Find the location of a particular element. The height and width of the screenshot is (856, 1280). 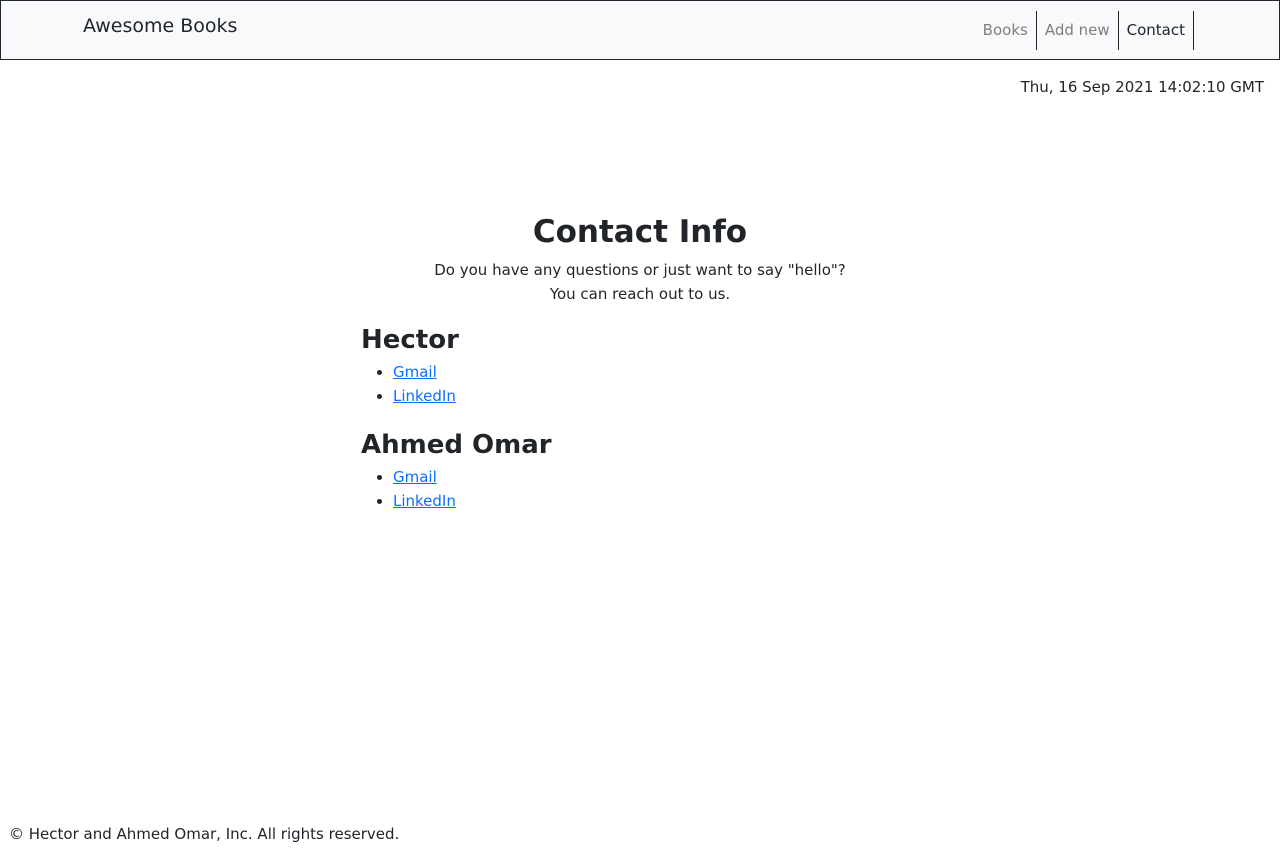

nav-item-books: Books is located at coordinates (1006, 30).